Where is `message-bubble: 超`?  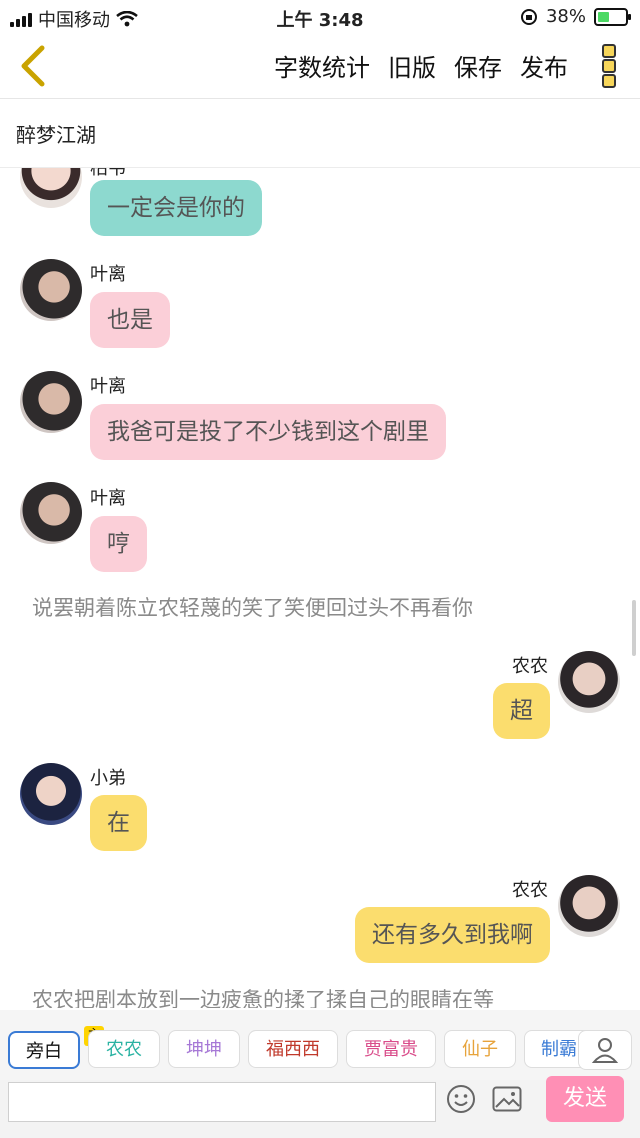
message-bubble: 超 is located at coordinates (521, 711).